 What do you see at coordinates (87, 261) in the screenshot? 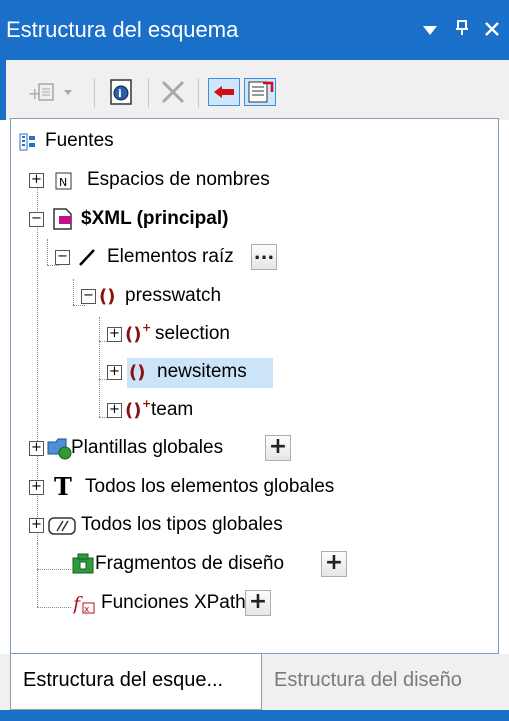
I see `slash-icon` at bounding box center [87, 261].